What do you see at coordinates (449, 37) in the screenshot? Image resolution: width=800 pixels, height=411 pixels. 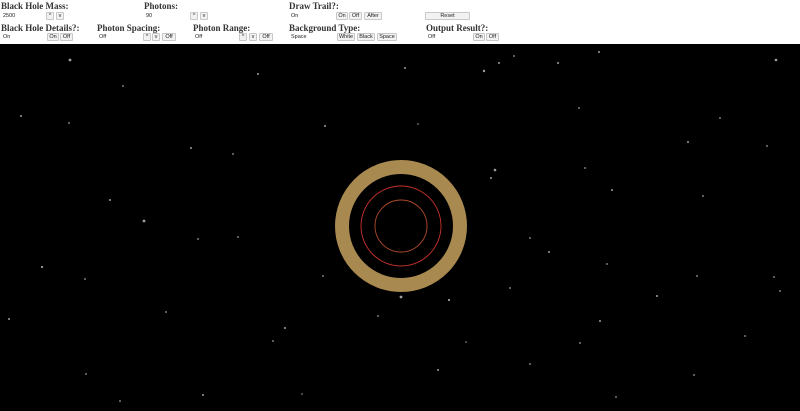 I see `output-value: Off` at bounding box center [449, 37].